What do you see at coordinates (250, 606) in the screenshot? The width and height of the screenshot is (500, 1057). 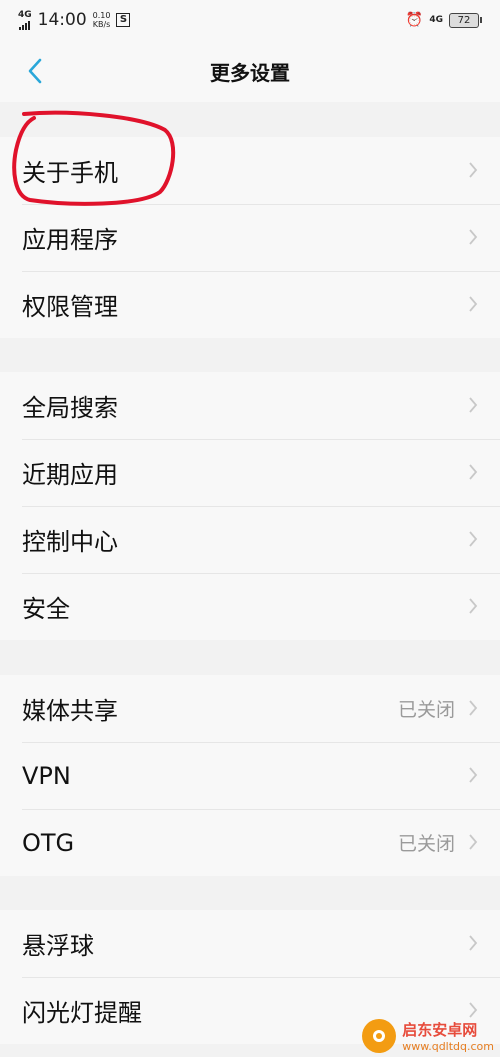 I see `setting-security: 安全` at bounding box center [250, 606].